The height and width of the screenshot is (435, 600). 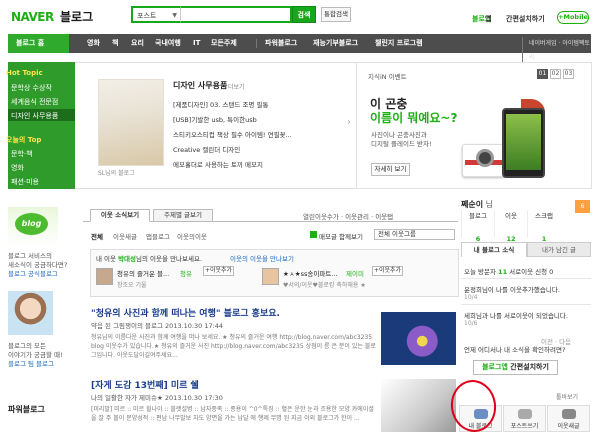 What do you see at coordinates (542, 74) in the screenshot?
I see `event-page-1: 01` at bounding box center [542, 74].